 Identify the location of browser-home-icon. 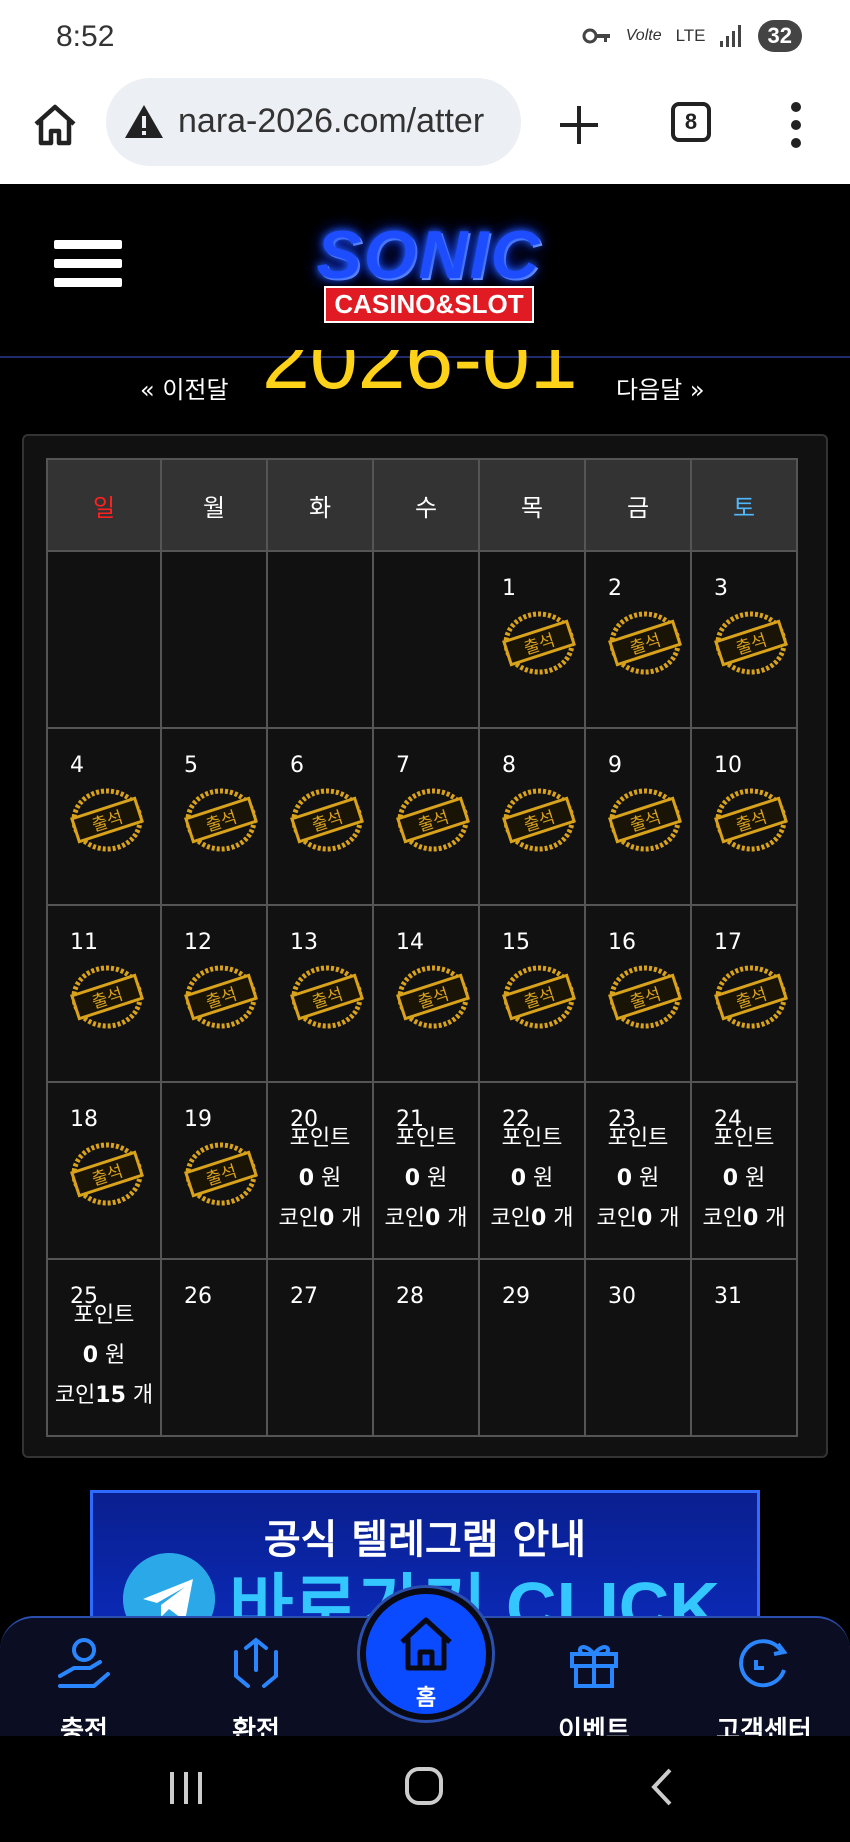
(55, 125).